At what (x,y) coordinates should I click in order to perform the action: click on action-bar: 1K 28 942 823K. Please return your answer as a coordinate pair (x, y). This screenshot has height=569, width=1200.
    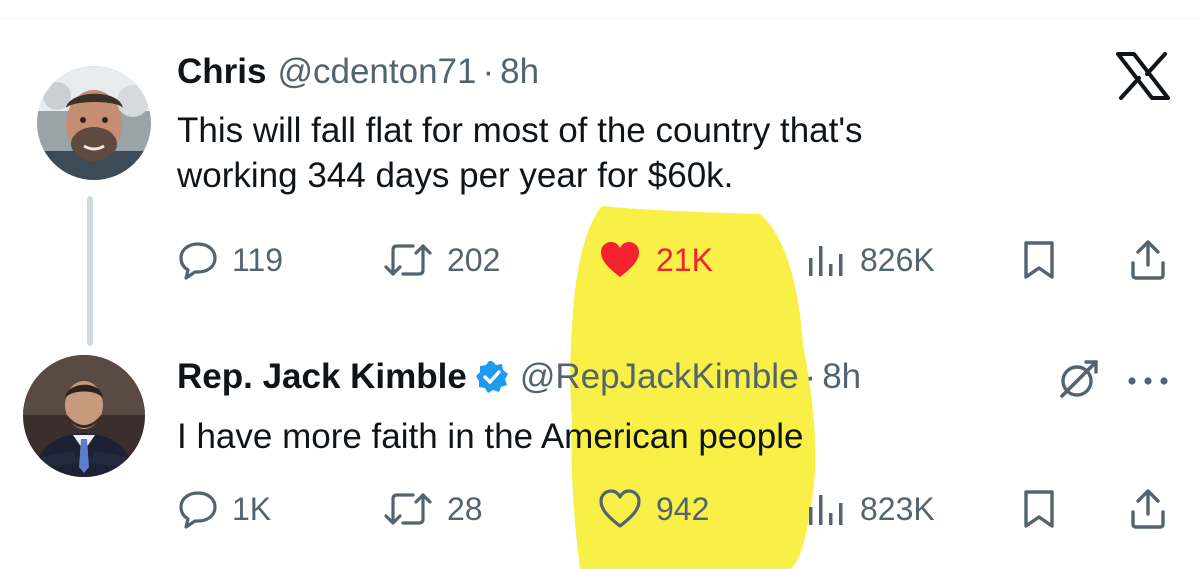
    Looking at the image, I should click on (600, 509).